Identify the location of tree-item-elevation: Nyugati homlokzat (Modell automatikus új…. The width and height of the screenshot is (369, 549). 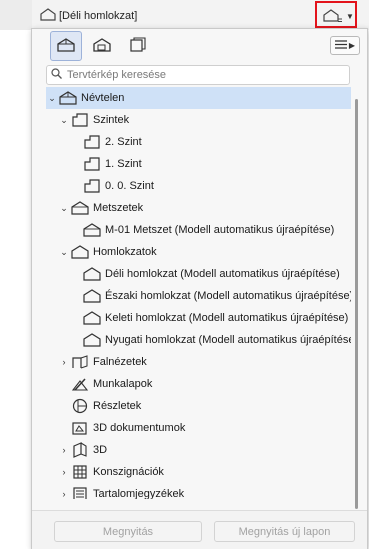
(198, 340).